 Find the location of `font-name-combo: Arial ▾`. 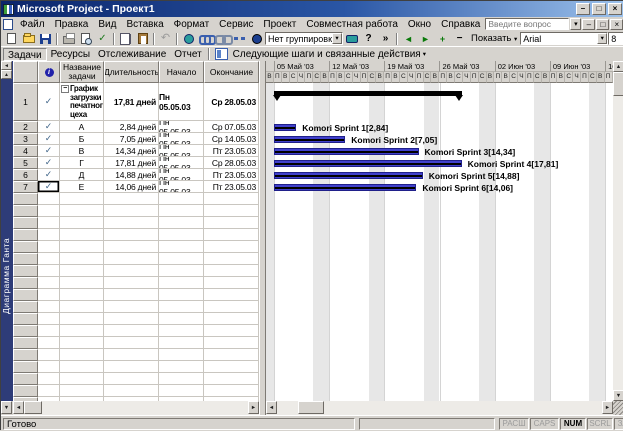

font-name-combo: Arial ▾ is located at coordinates (564, 38).